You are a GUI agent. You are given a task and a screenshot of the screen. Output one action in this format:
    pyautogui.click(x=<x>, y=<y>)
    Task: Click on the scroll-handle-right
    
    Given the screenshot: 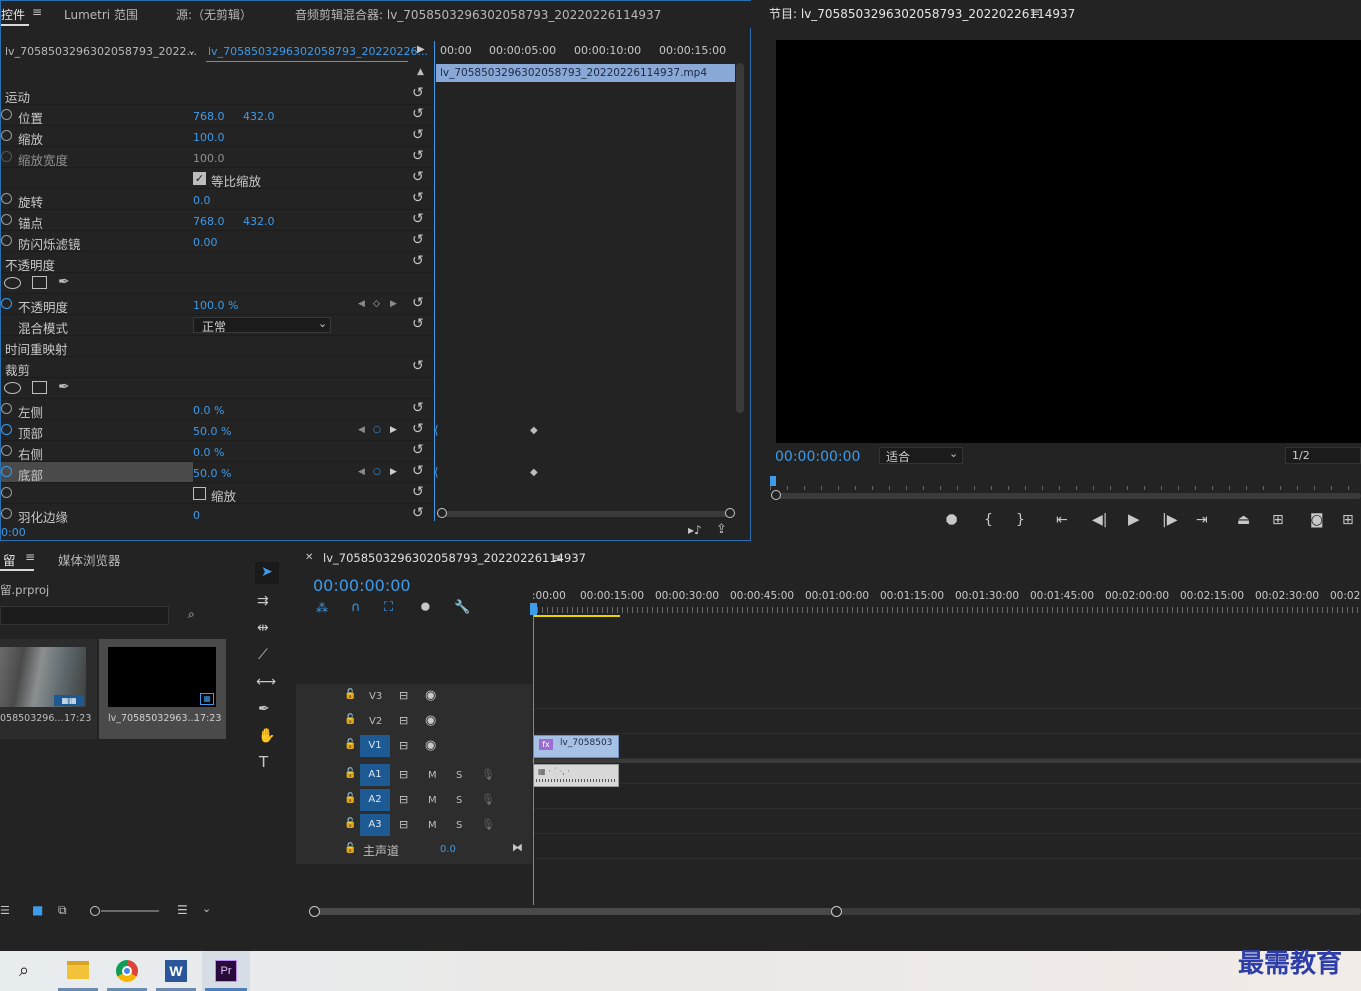 What is the action you would take?
    pyautogui.click(x=836, y=911)
    